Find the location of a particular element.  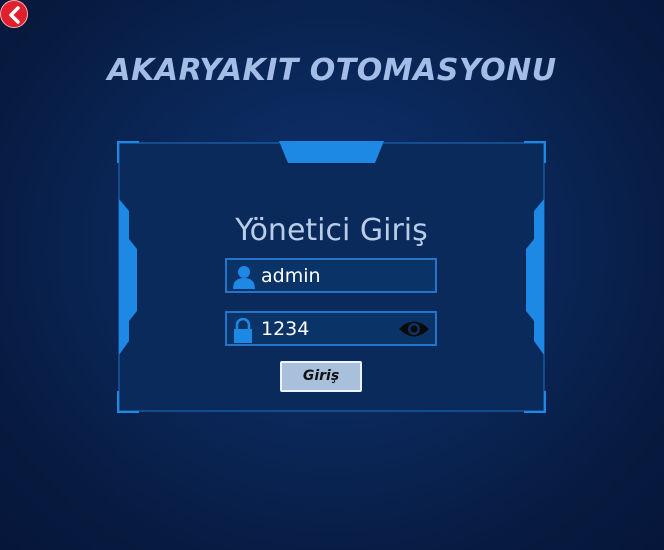

username-field is located at coordinates (331, 275).